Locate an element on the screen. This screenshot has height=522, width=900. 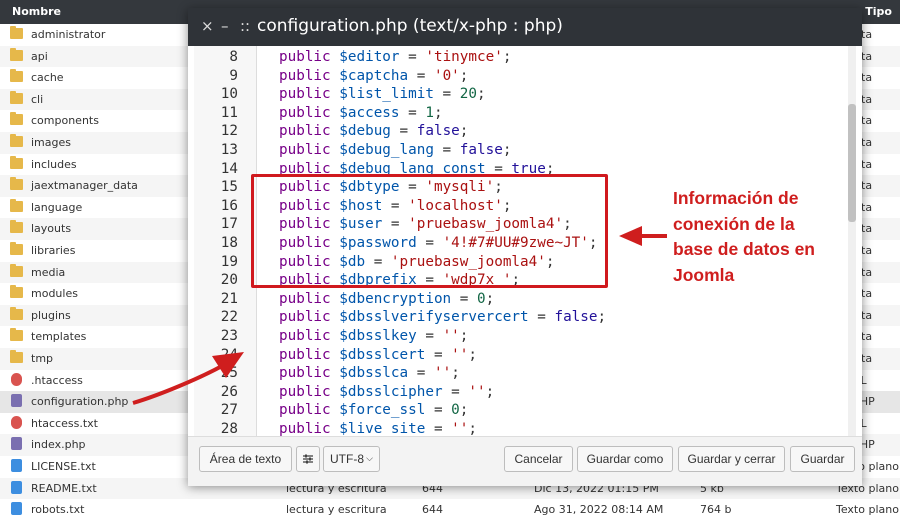
code-variable: $dbsslverifyservercert is located at coordinates (434, 317).